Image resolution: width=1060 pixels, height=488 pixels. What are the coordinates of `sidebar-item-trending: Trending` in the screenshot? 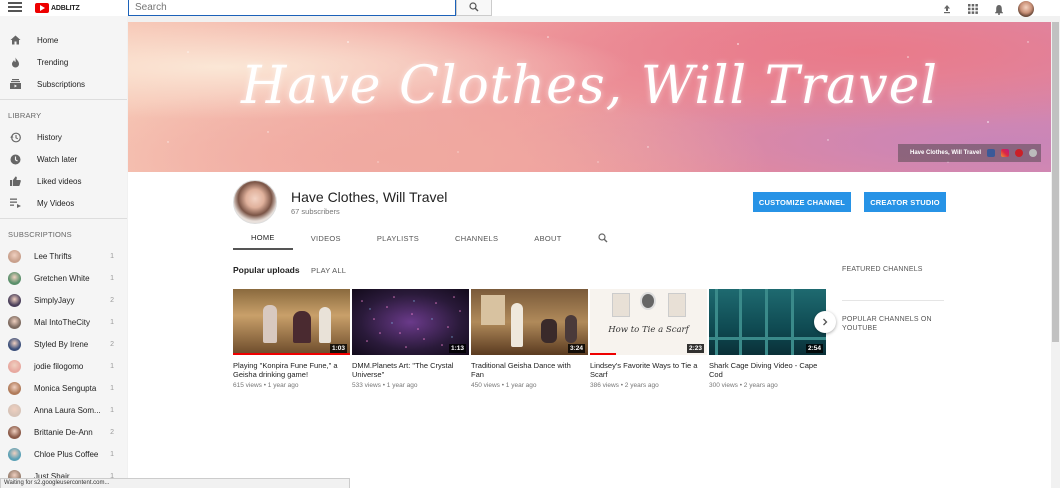 It's located at (63, 62).